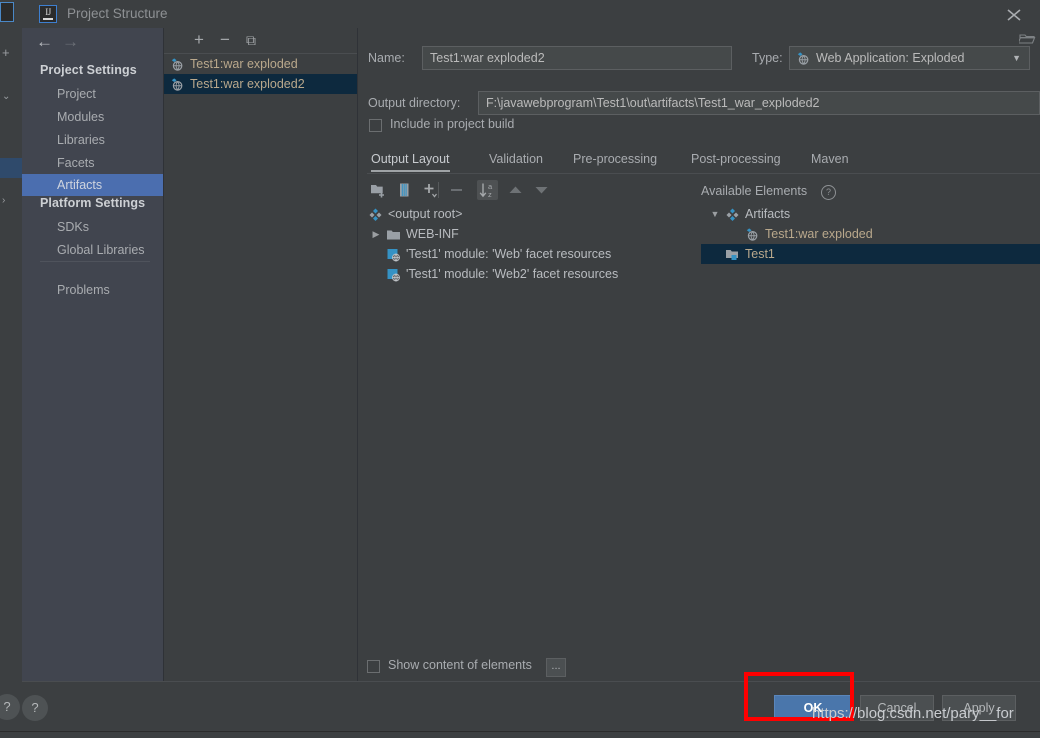 The image size is (1040, 738). Describe the element at coordinates (736, 159) in the screenshot. I see `tab-post-processing: Post-processing` at that location.